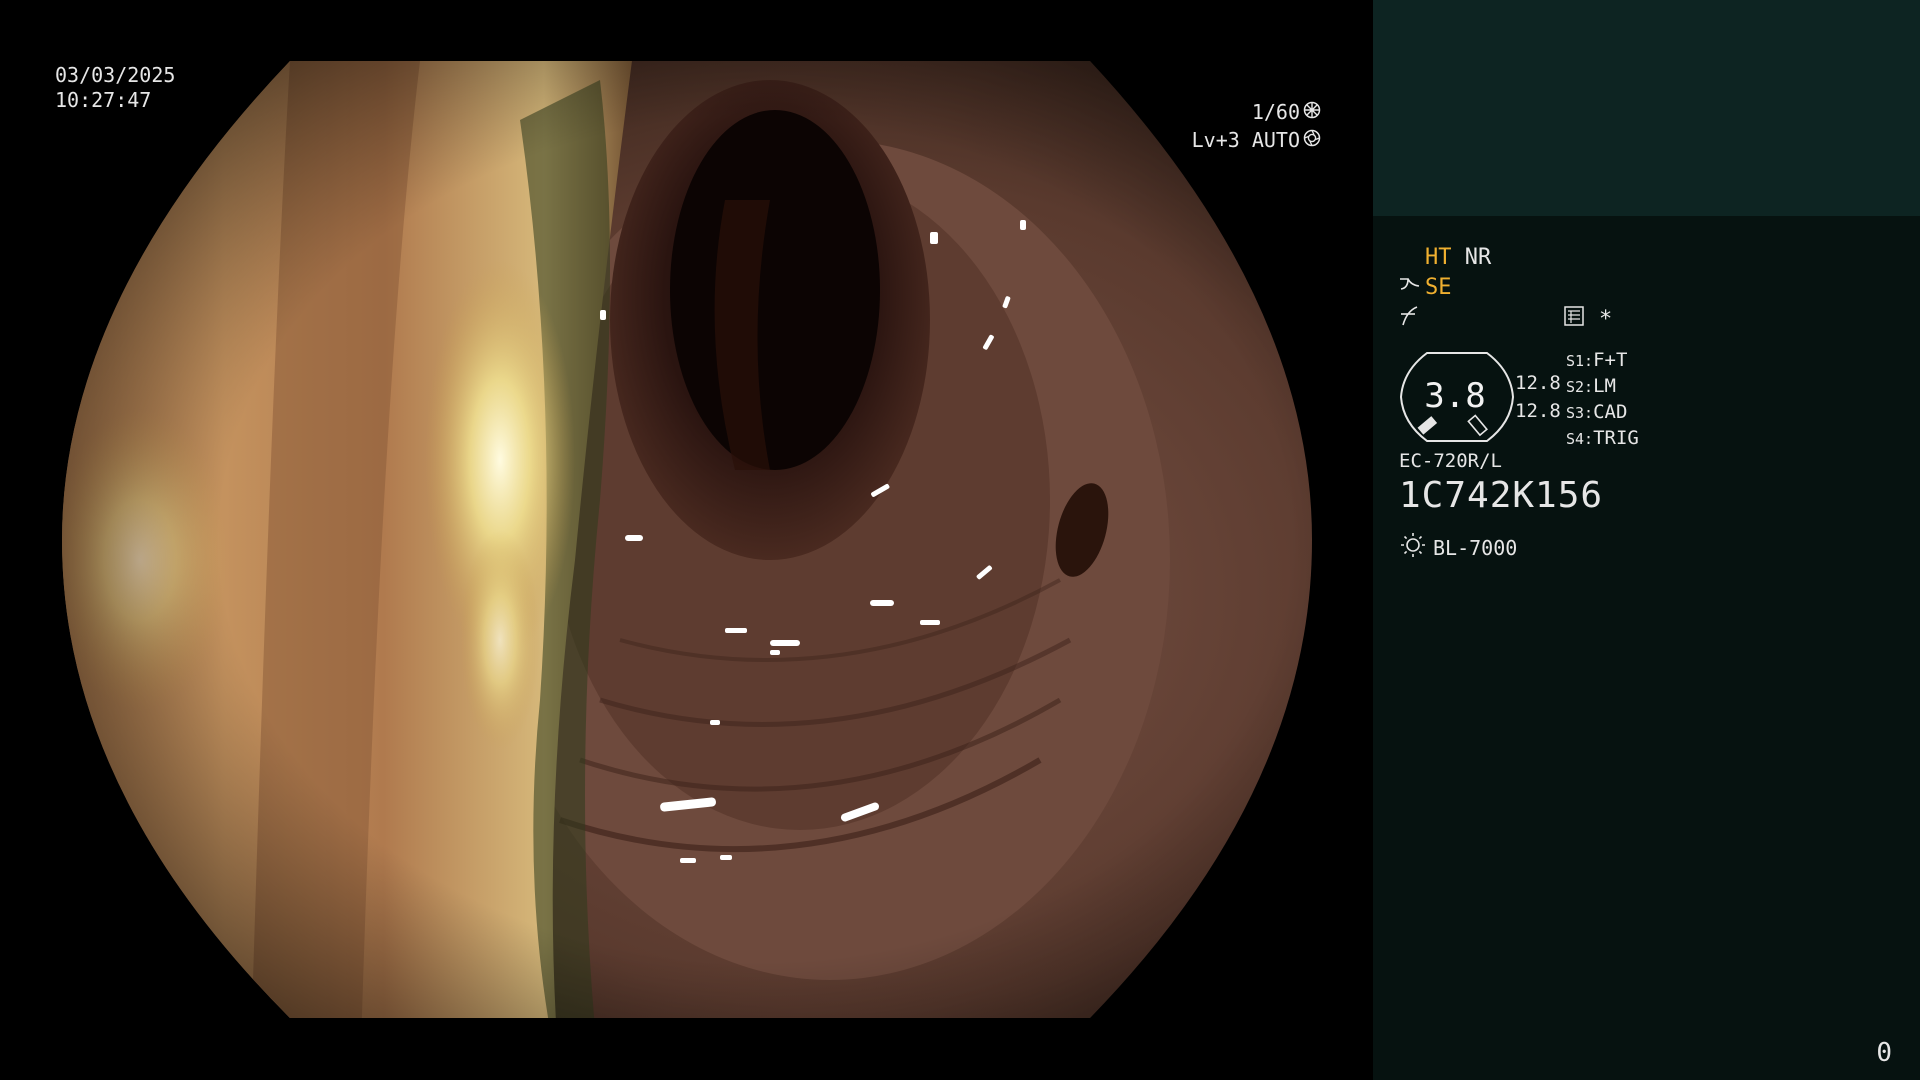 The width and height of the screenshot is (1920, 1080). What do you see at coordinates (1256, 126) in the screenshot?
I see `exposure-readout: 1/60 Lv+3 AUTO` at bounding box center [1256, 126].